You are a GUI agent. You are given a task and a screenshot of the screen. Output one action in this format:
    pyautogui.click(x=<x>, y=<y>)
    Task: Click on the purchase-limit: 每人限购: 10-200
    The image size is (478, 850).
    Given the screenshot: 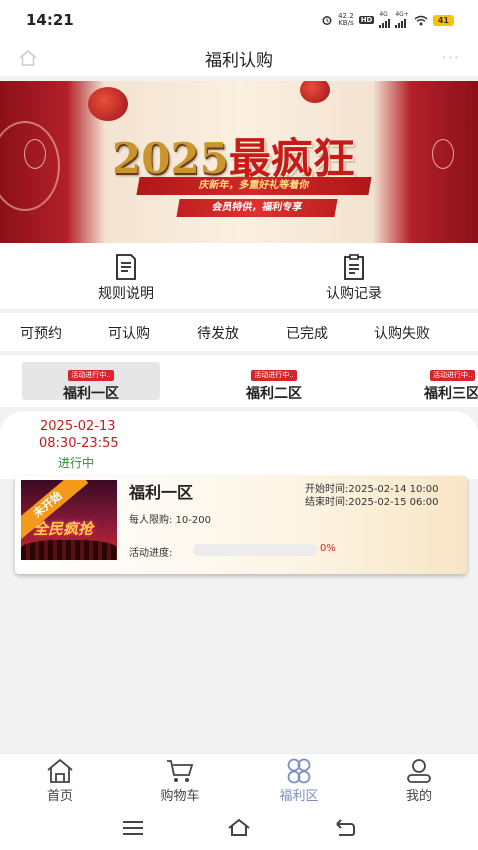 What is the action you would take?
    pyautogui.click(x=170, y=520)
    